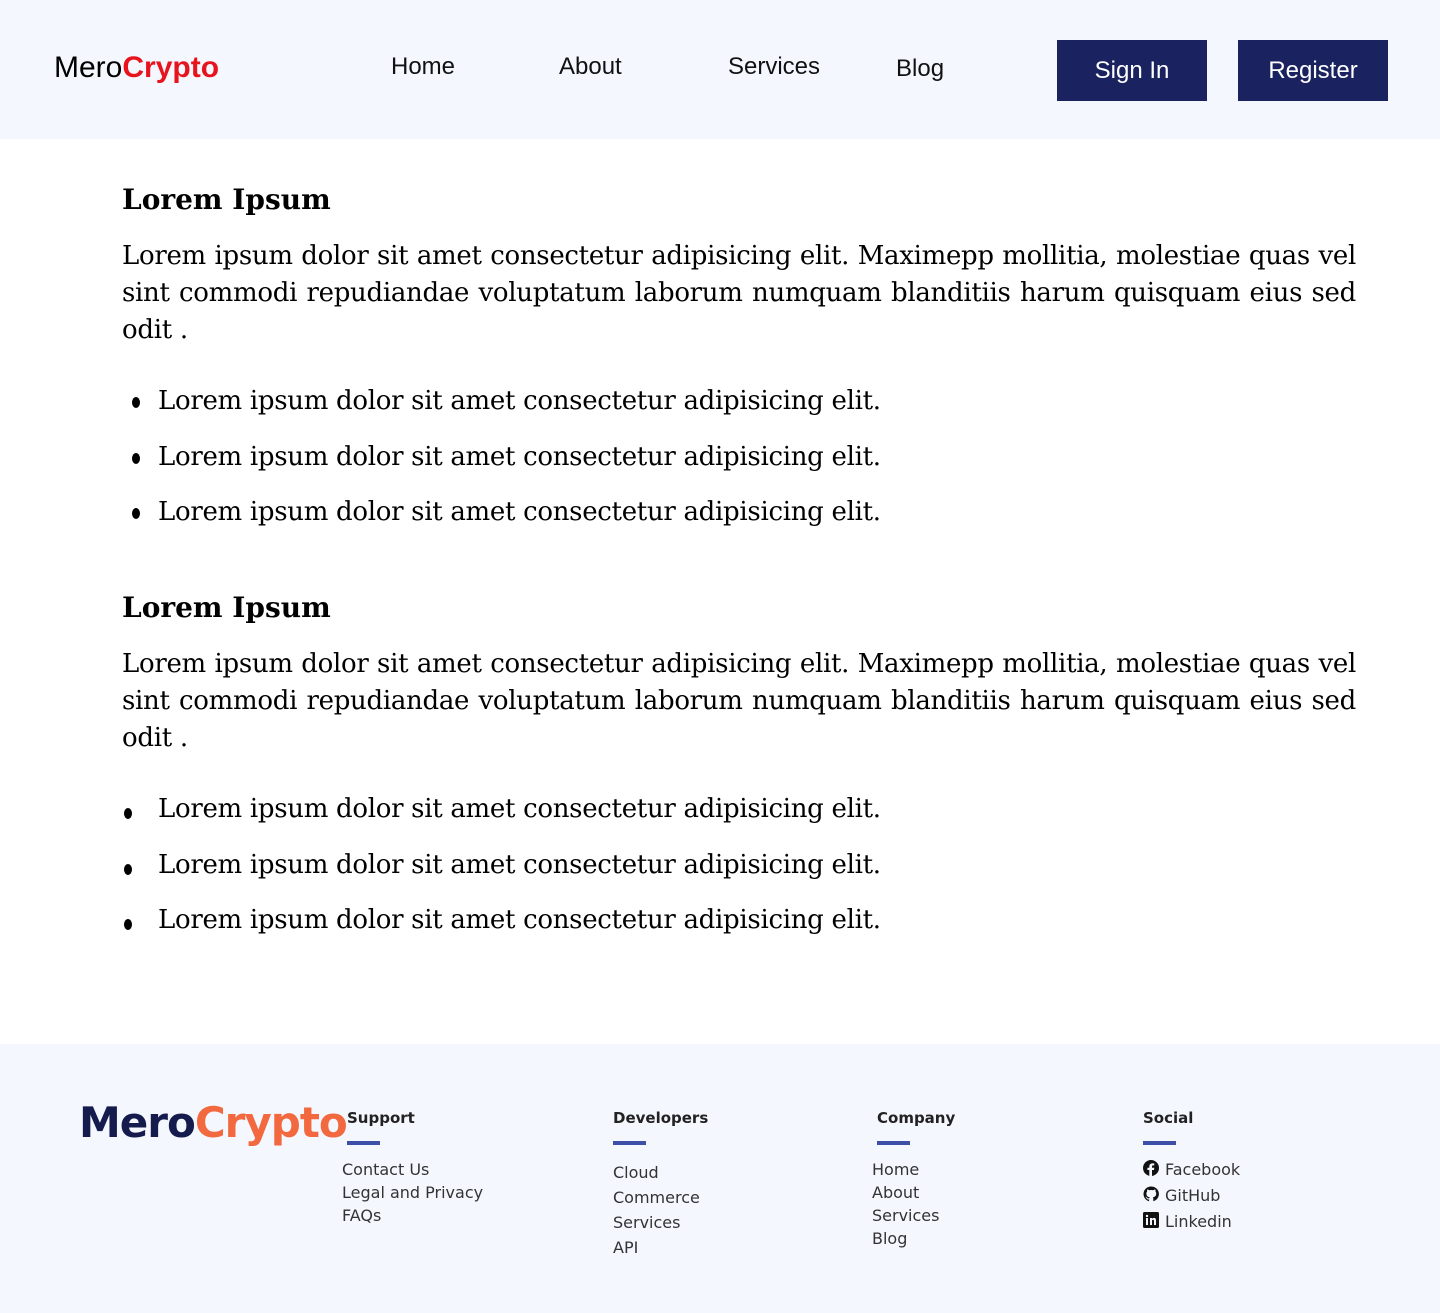 Image resolution: width=1440 pixels, height=1313 pixels. I want to click on logo-primary: Mero, so click(88, 67).